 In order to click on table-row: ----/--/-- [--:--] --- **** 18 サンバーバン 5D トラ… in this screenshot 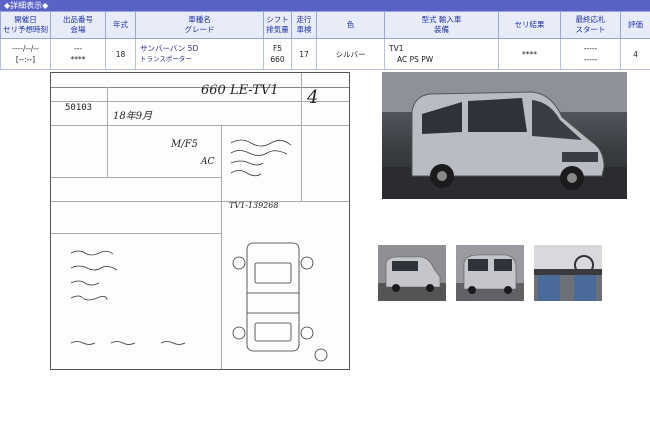, I will do `click(325, 54)`.